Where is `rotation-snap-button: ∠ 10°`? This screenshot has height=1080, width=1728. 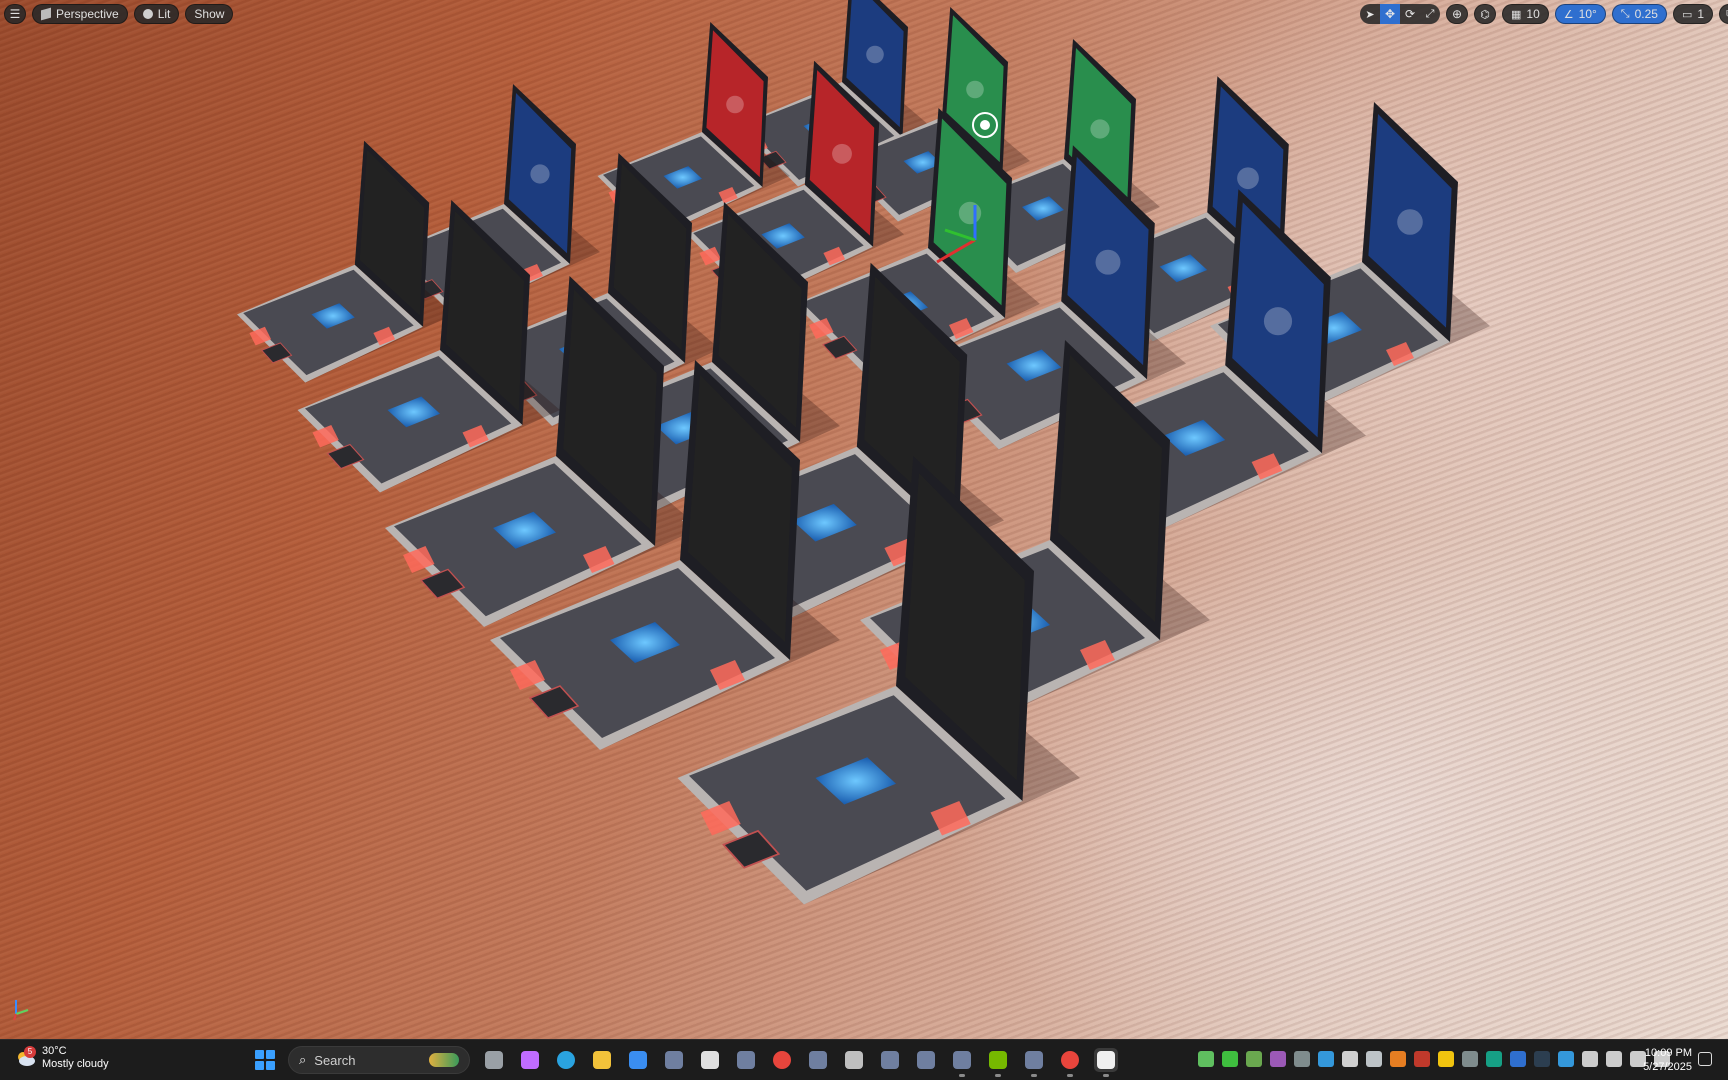 rotation-snap-button: ∠ 10° is located at coordinates (1580, 14).